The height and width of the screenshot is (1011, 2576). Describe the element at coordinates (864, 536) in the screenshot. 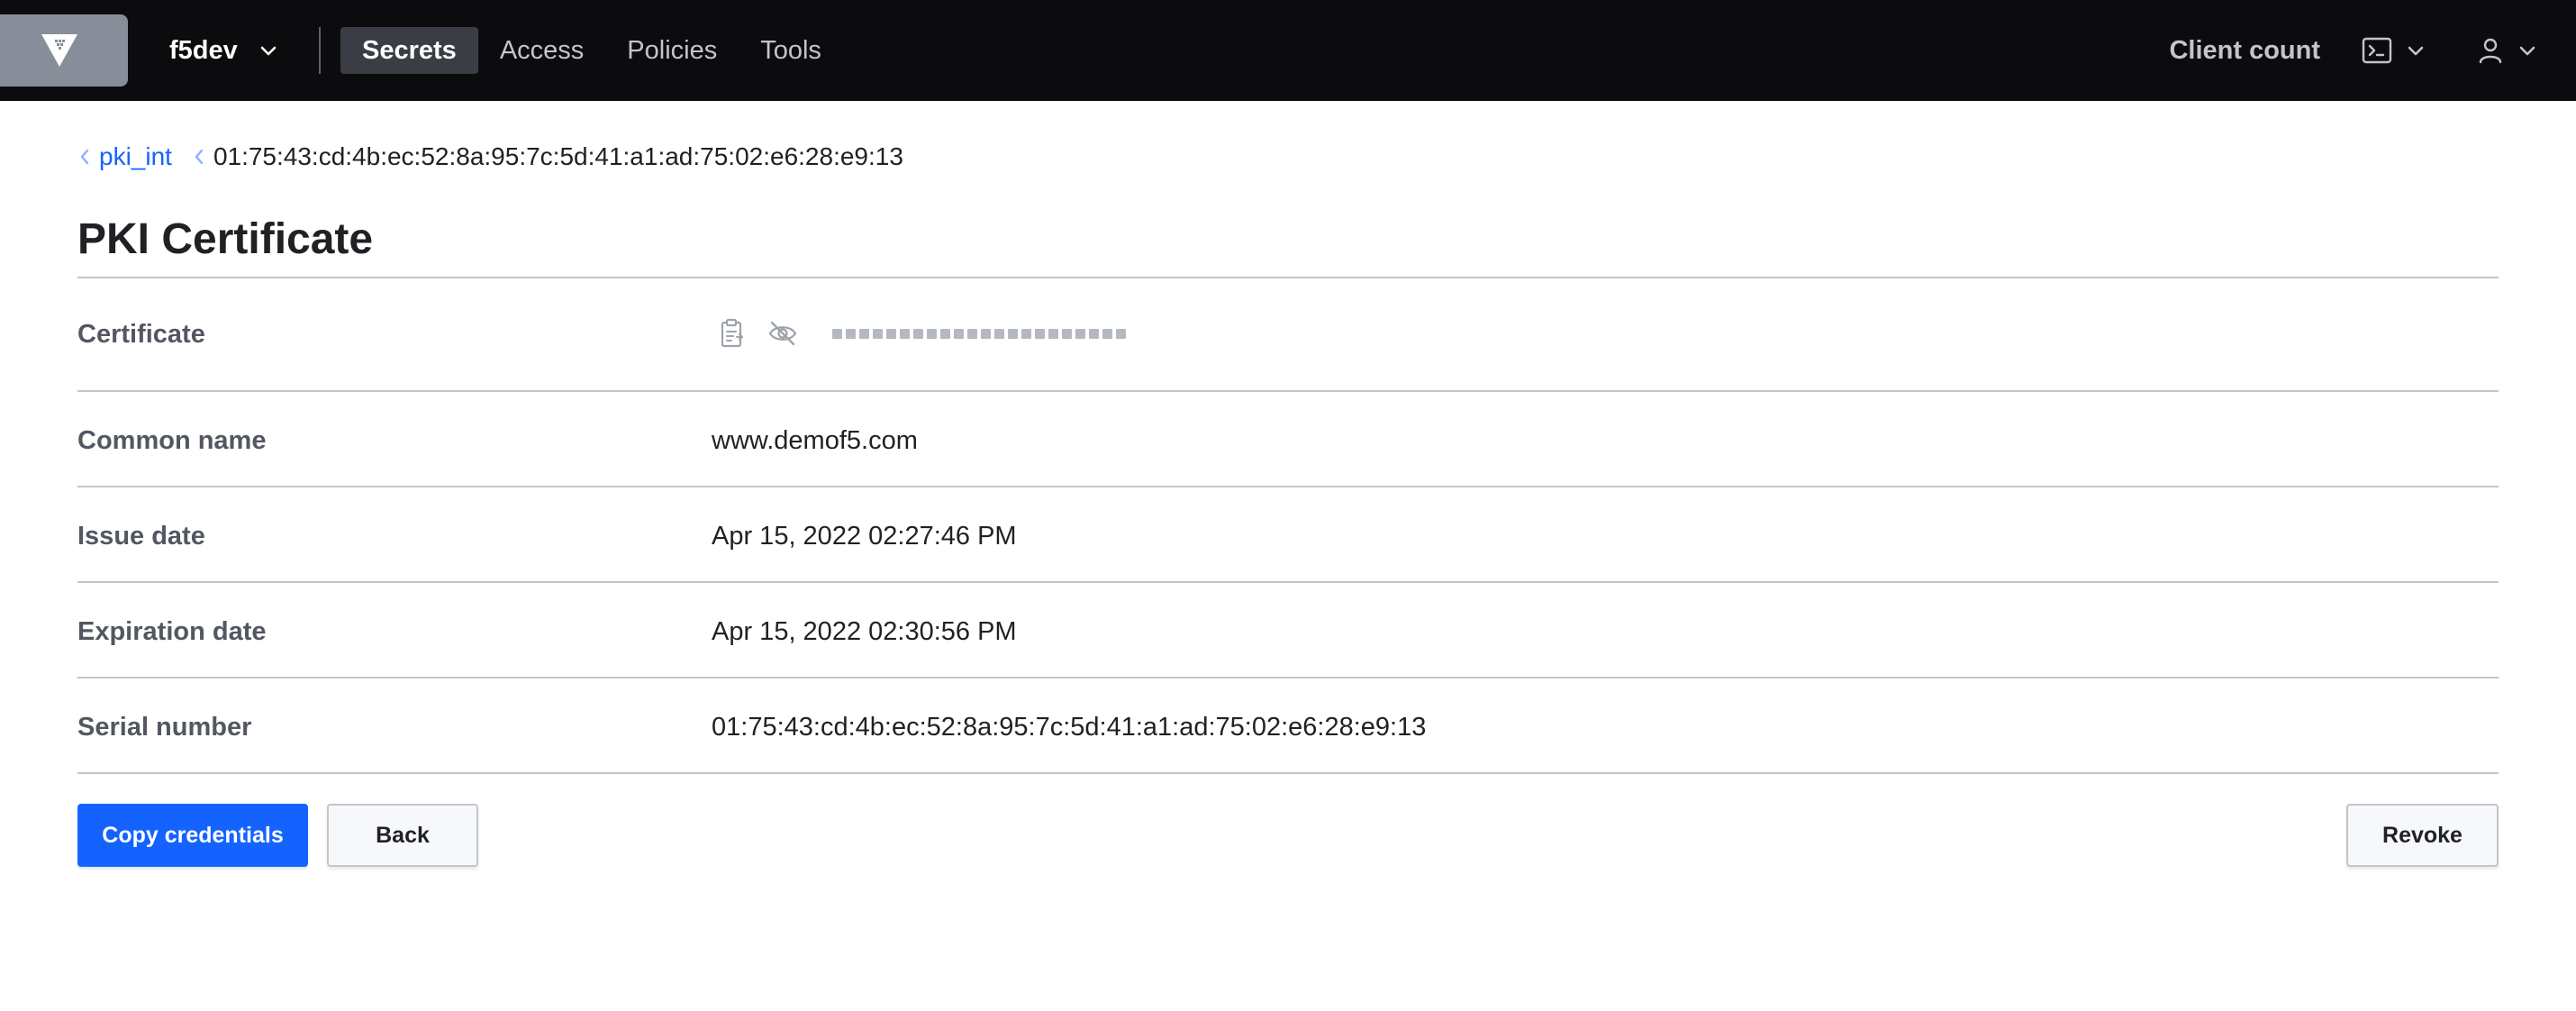

I see `info-value-issue-date: Apr 15, 2022 02:27:46 PM` at that location.